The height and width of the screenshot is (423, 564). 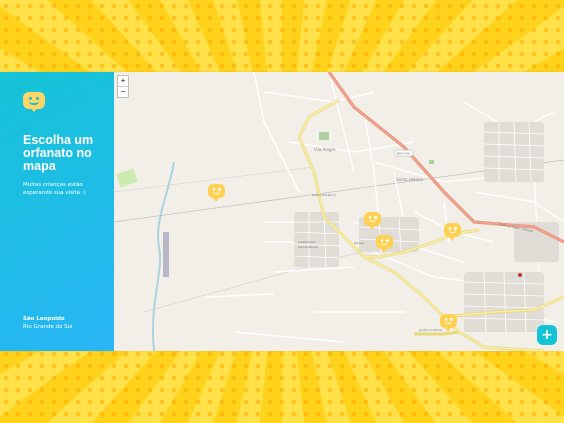 What do you see at coordinates (547, 335) in the screenshot?
I see `add-orphanage-button: +` at bounding box center [547, 335].